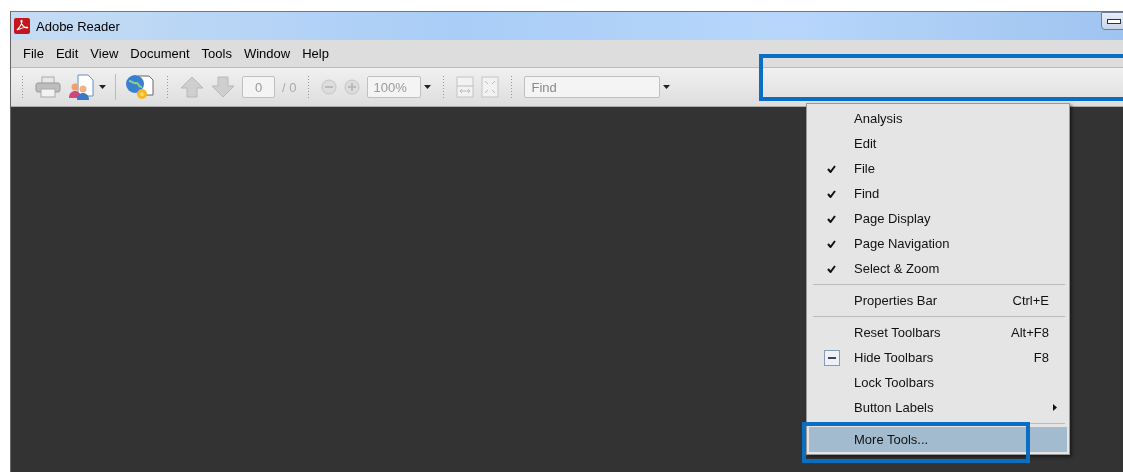 This screenshot has height=472, width=1123. I want to click on menu-item: Window, so click(267, 53).